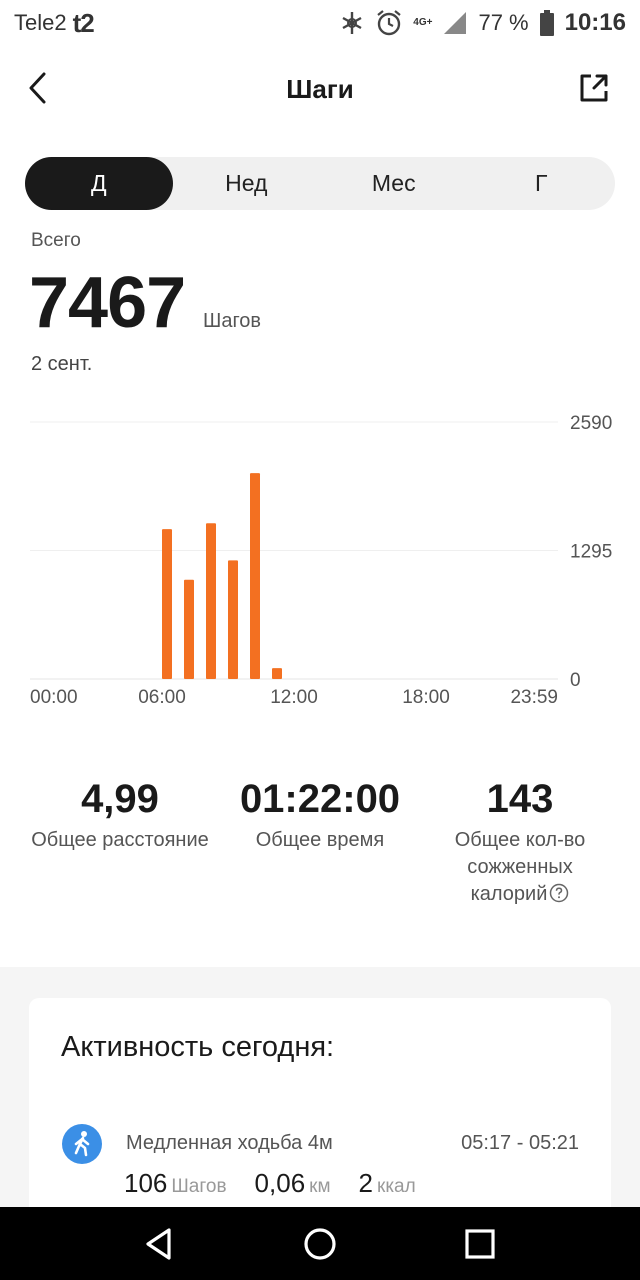 This screenshot has height=1280, width=640. Describe the element at coordinates (229, 1143) in the screenshot. I see `activity-name: Медленная ходьба 4м` at that location.